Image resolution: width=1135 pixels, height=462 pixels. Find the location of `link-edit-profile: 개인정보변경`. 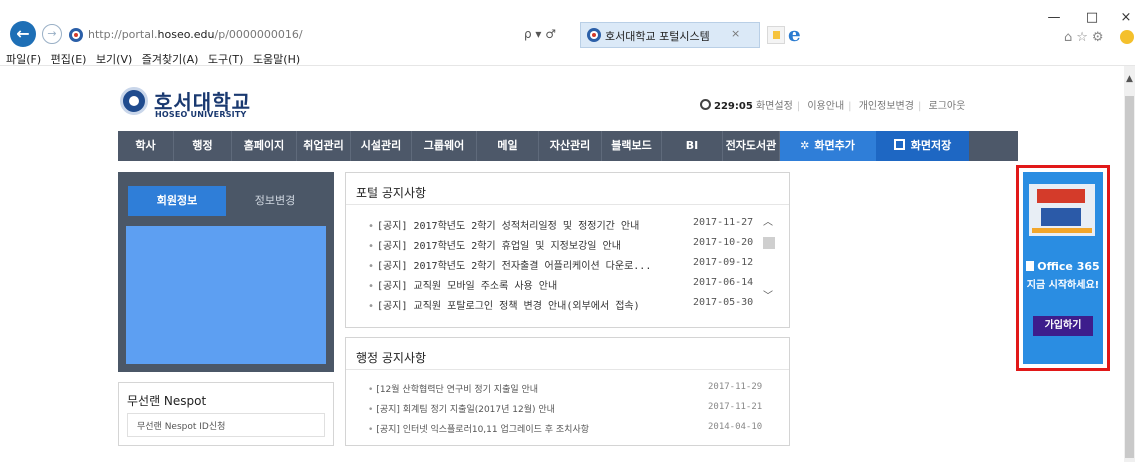

link-edit-profile: 개인정보변경 is located at coordinates (886, 106).